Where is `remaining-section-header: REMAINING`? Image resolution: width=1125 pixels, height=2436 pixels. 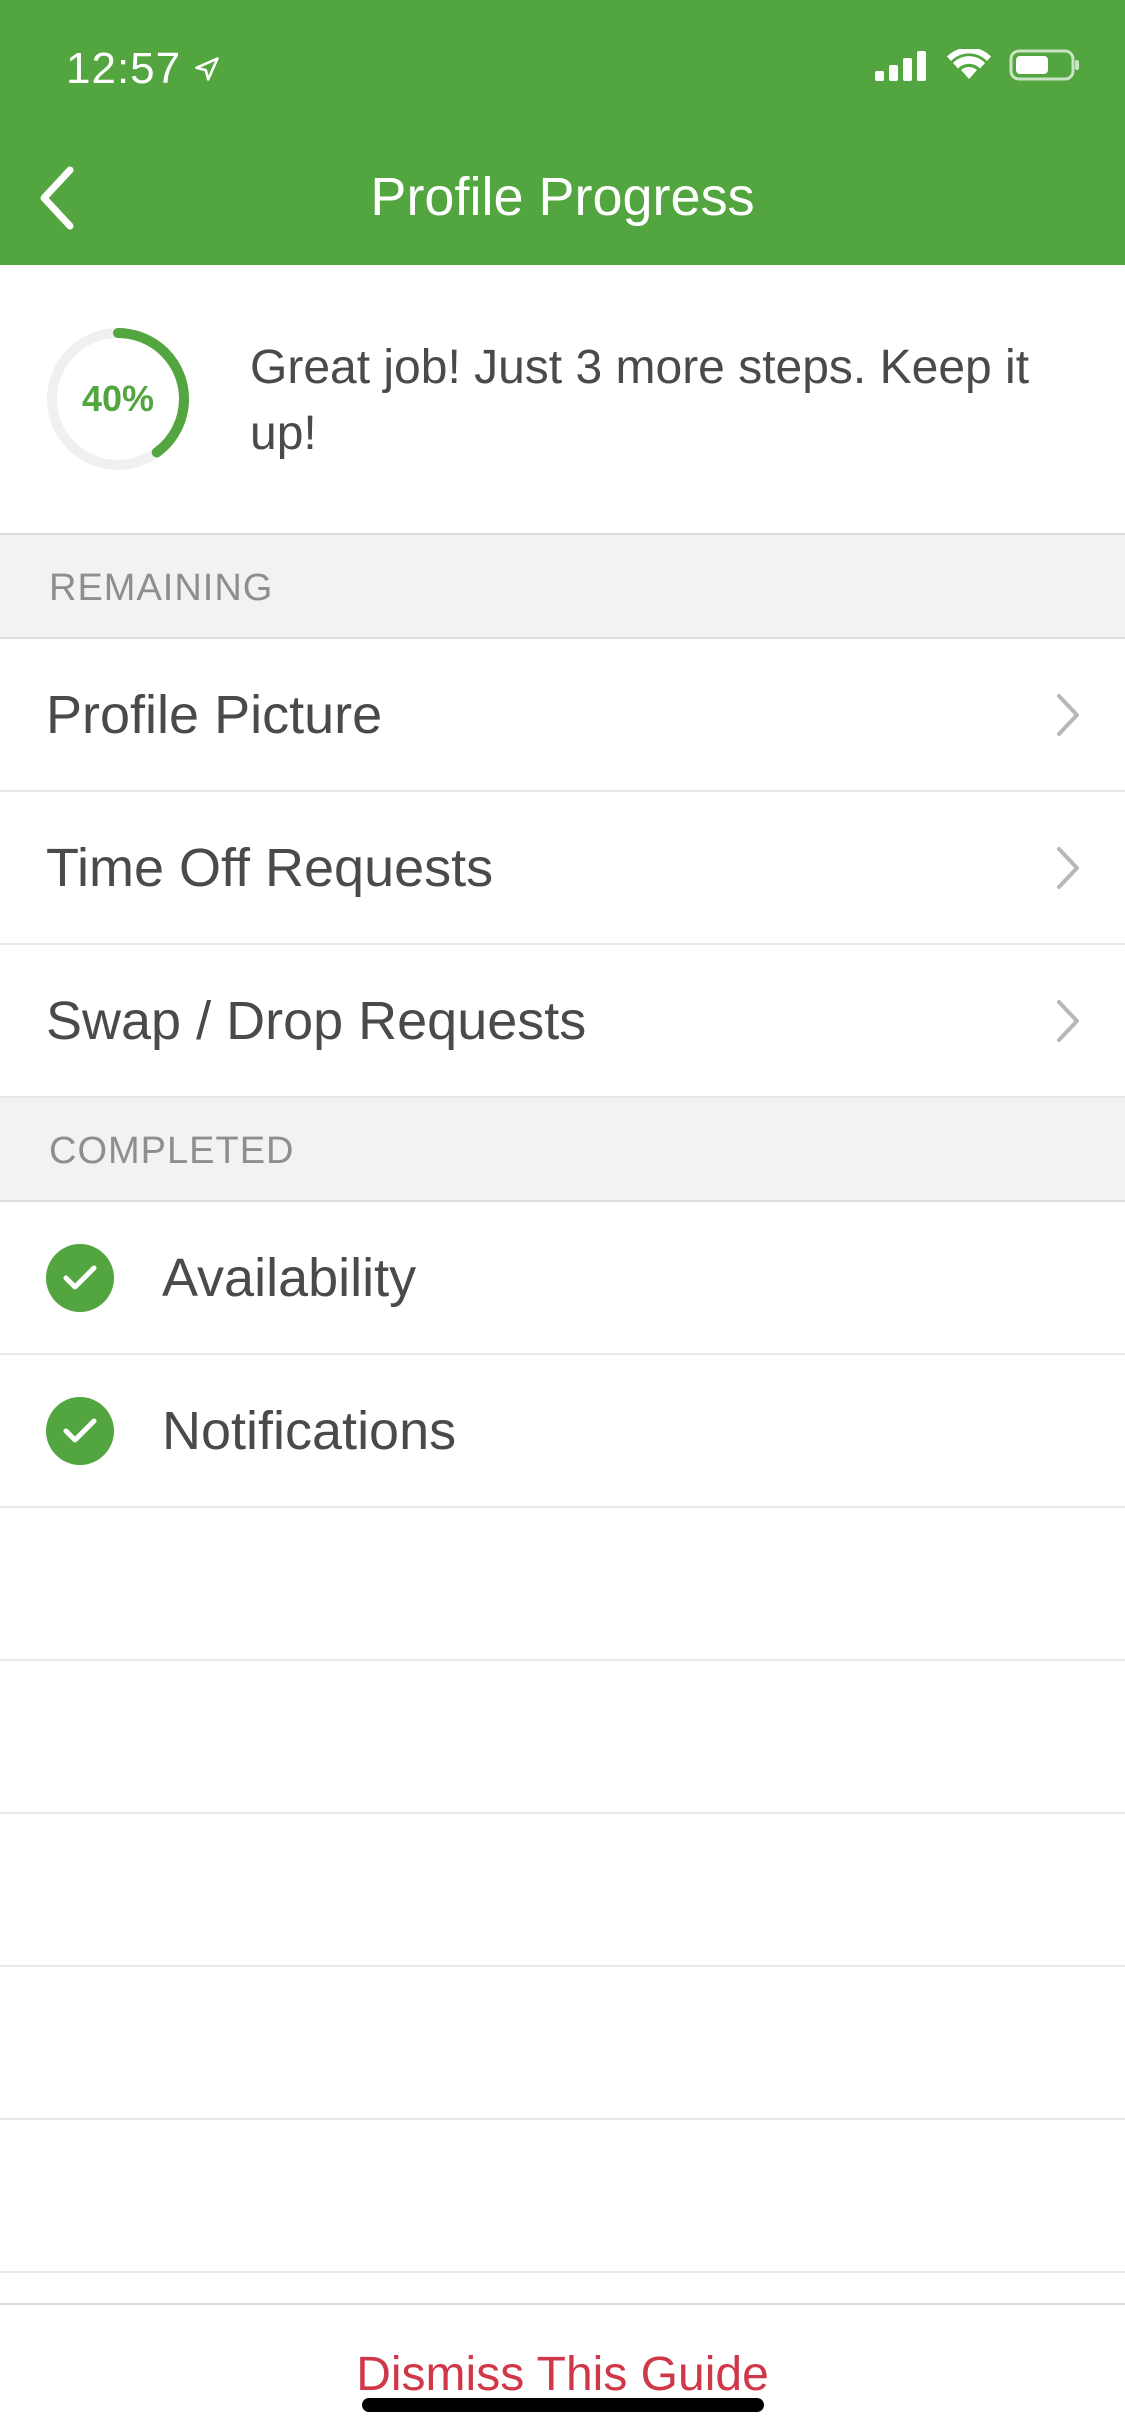
remaining-section-header: REMAINING is located at coordinates (562, 587).